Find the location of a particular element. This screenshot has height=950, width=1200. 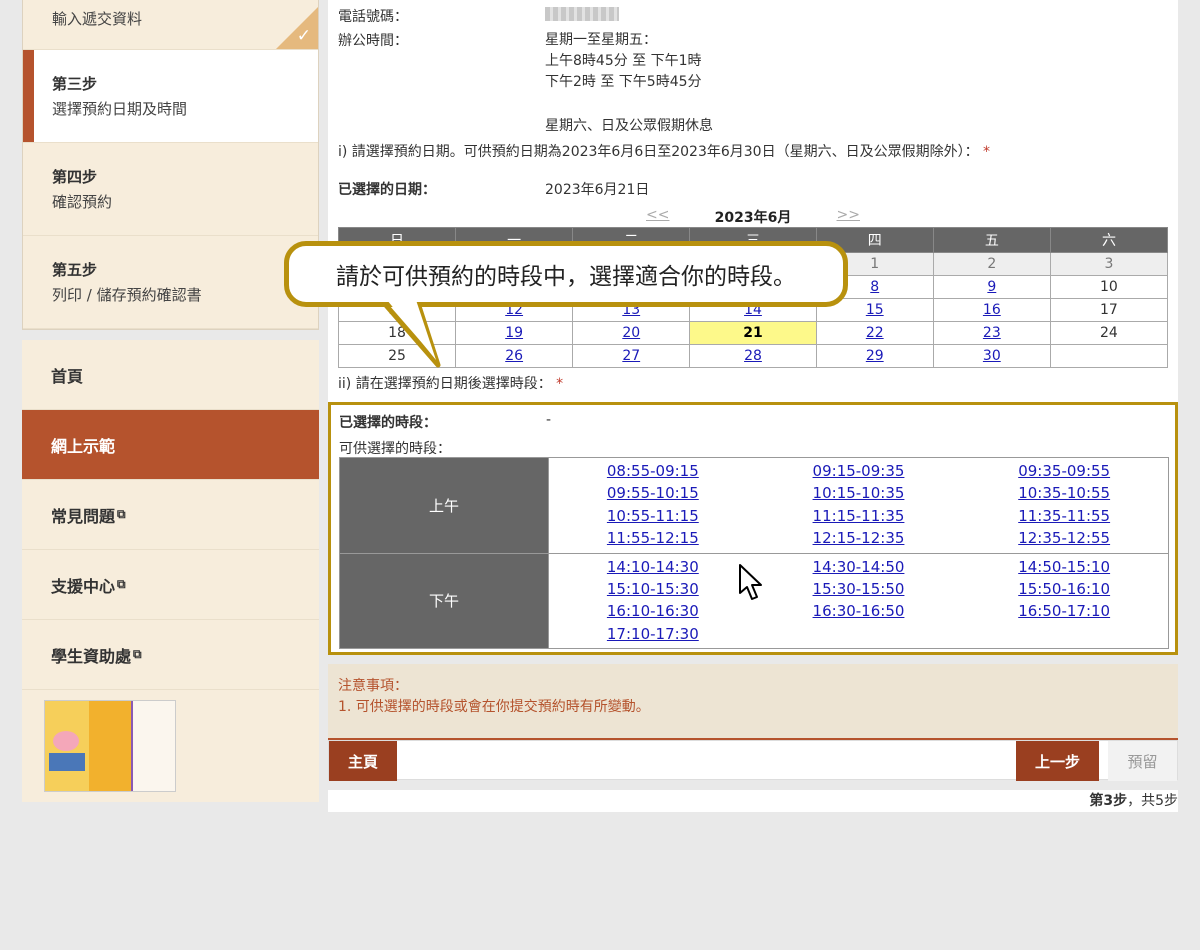

hours-pm: 下午2時 至 下午5時45分 is located at coordinates (623, 82).